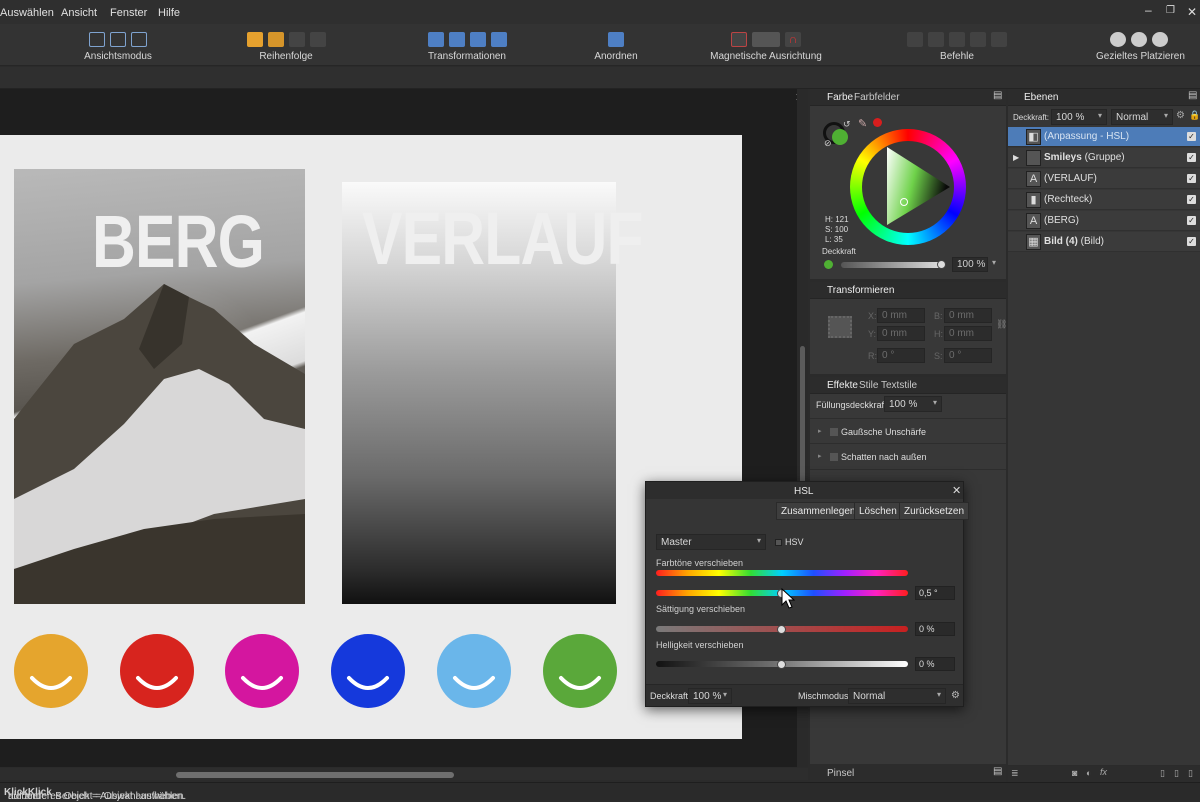  Describe the element at coordinates (828, 143) in the screenshot. I see `no-color-icon: ⊘` at that location.